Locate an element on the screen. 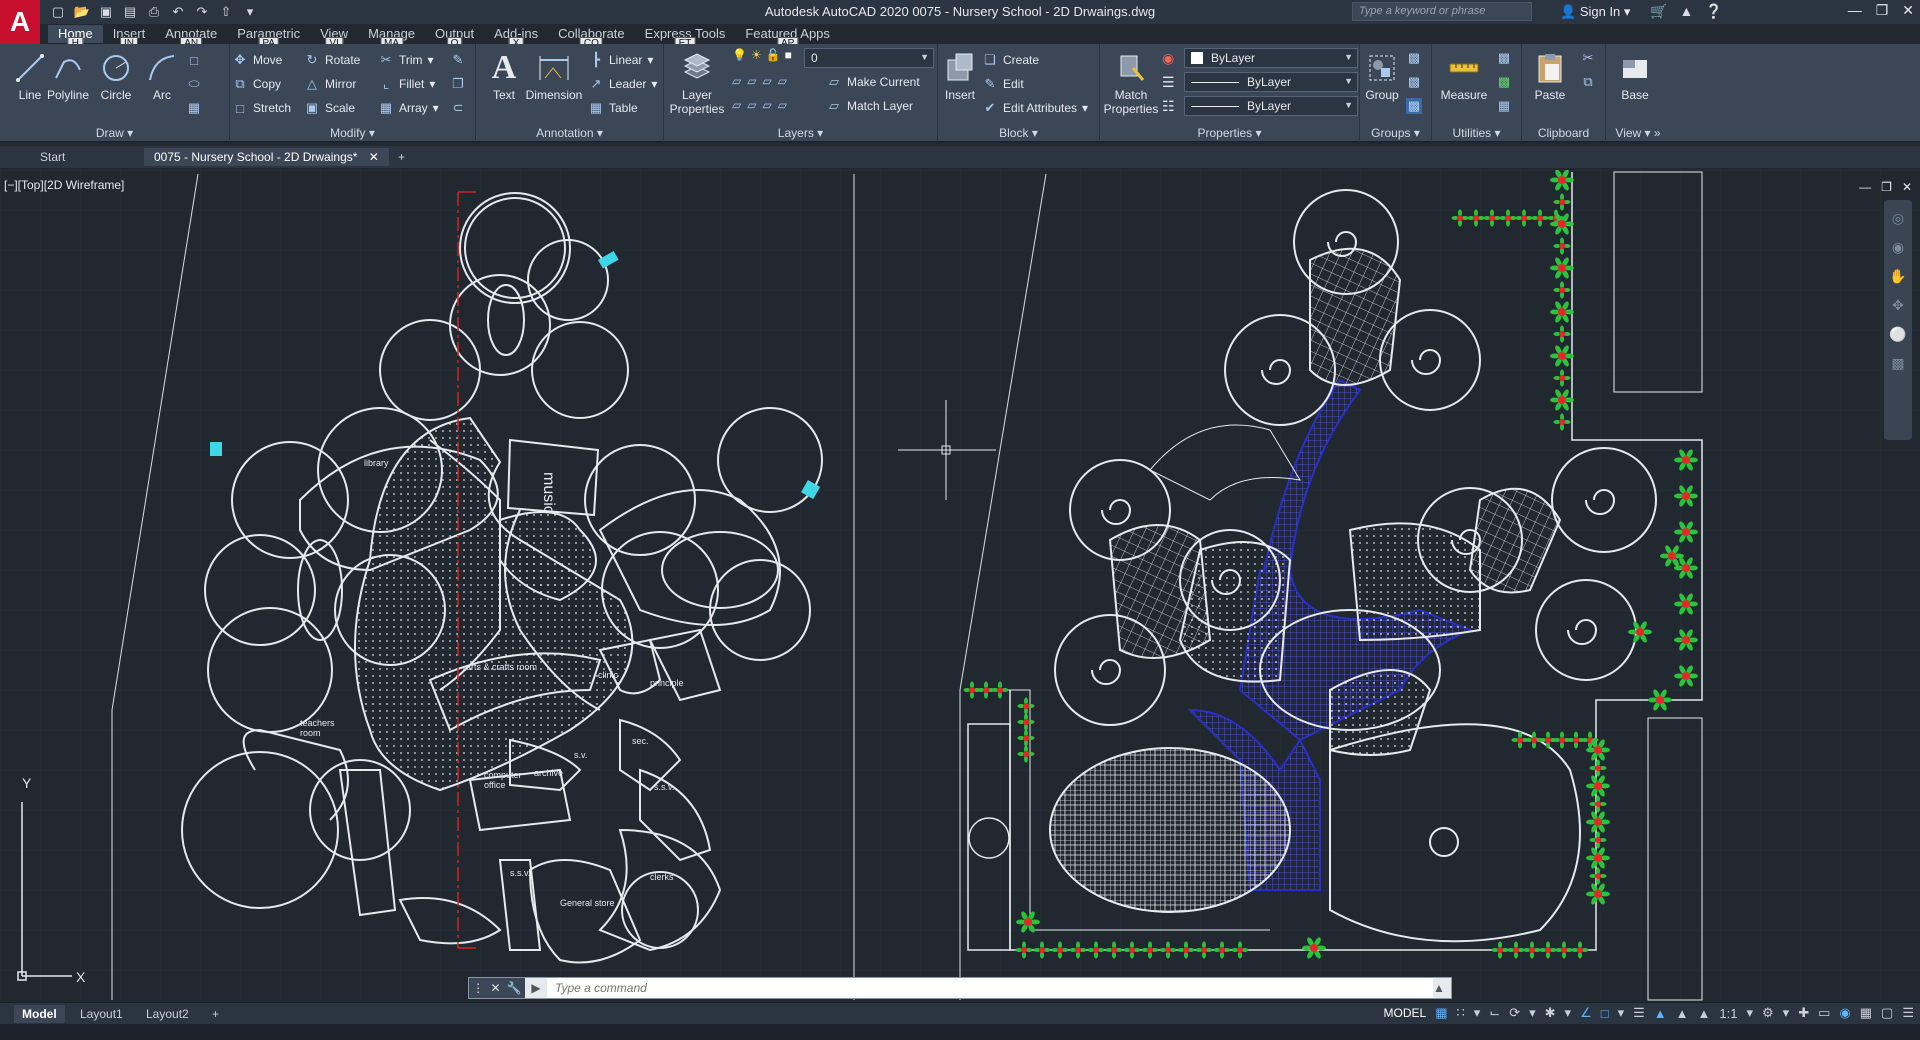 This screenshot has height=1040, width=1920. new-tab-button: + is located at coordinates (401, 157).